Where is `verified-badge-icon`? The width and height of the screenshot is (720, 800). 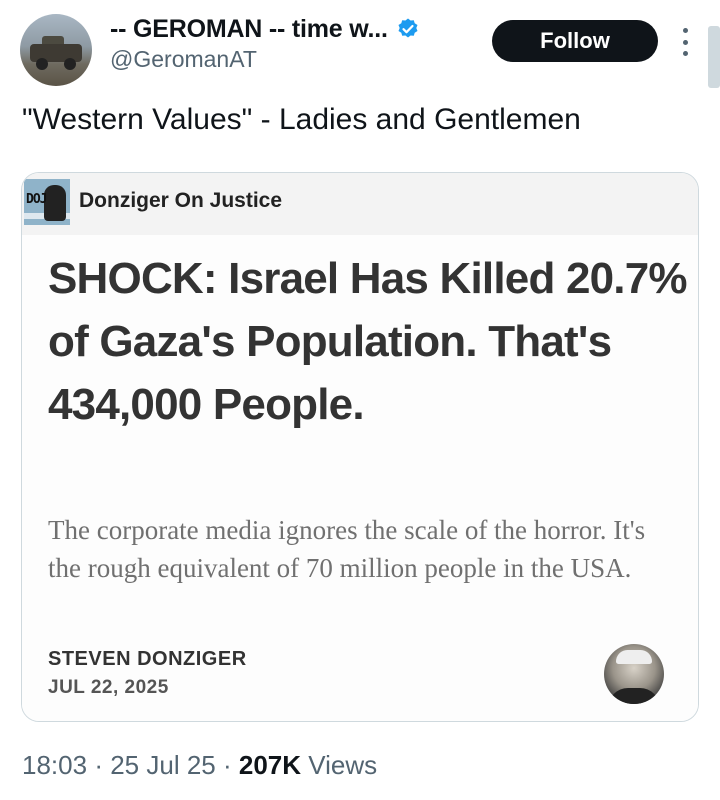 verified-badge-icon is located at coordinates (408, 28).